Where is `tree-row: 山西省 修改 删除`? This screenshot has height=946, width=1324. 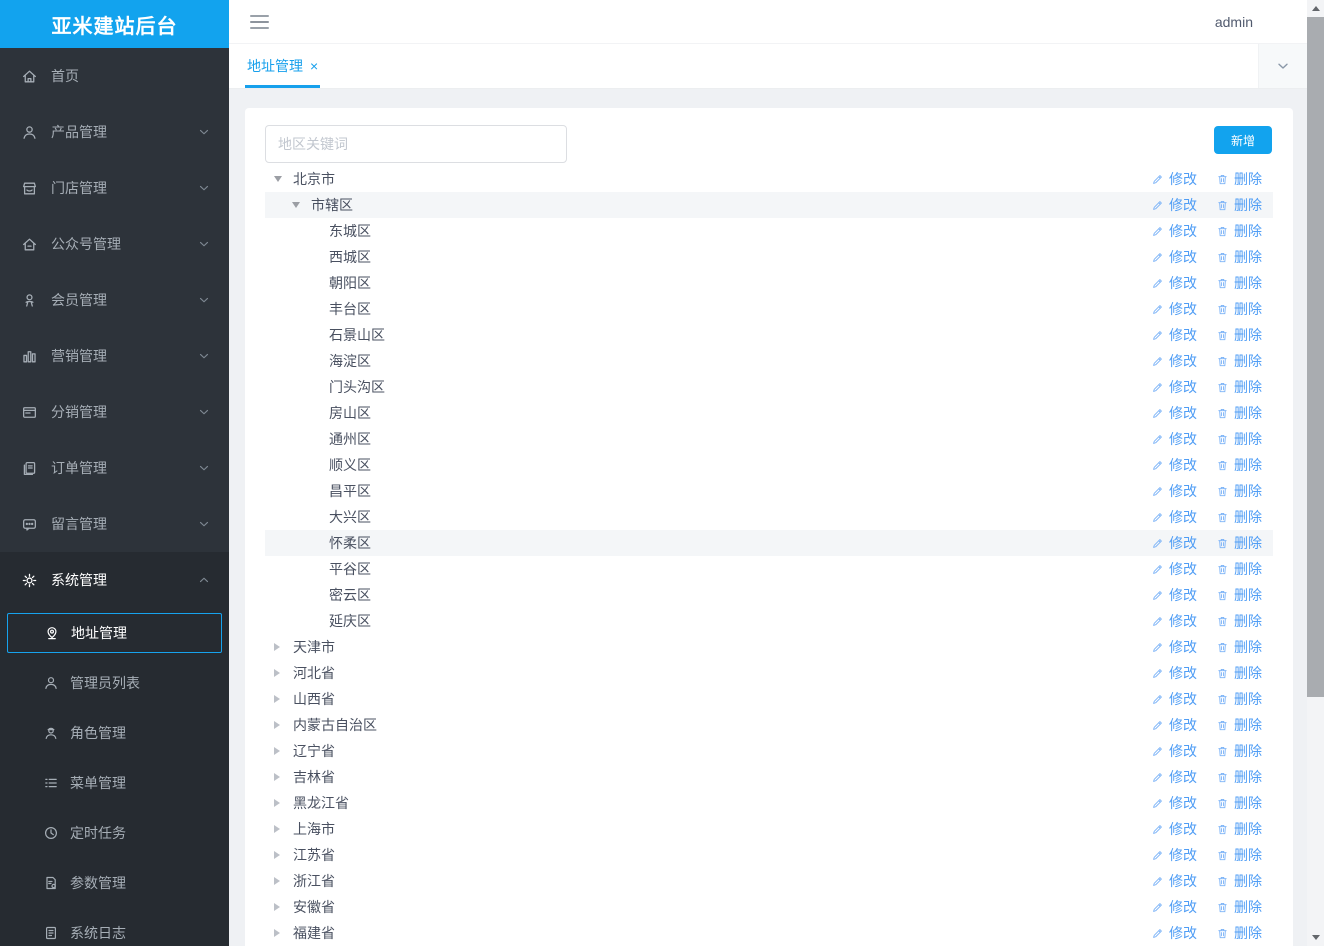
tree-row: 山西省 修改 删除 is located at coordinates (769, 699).